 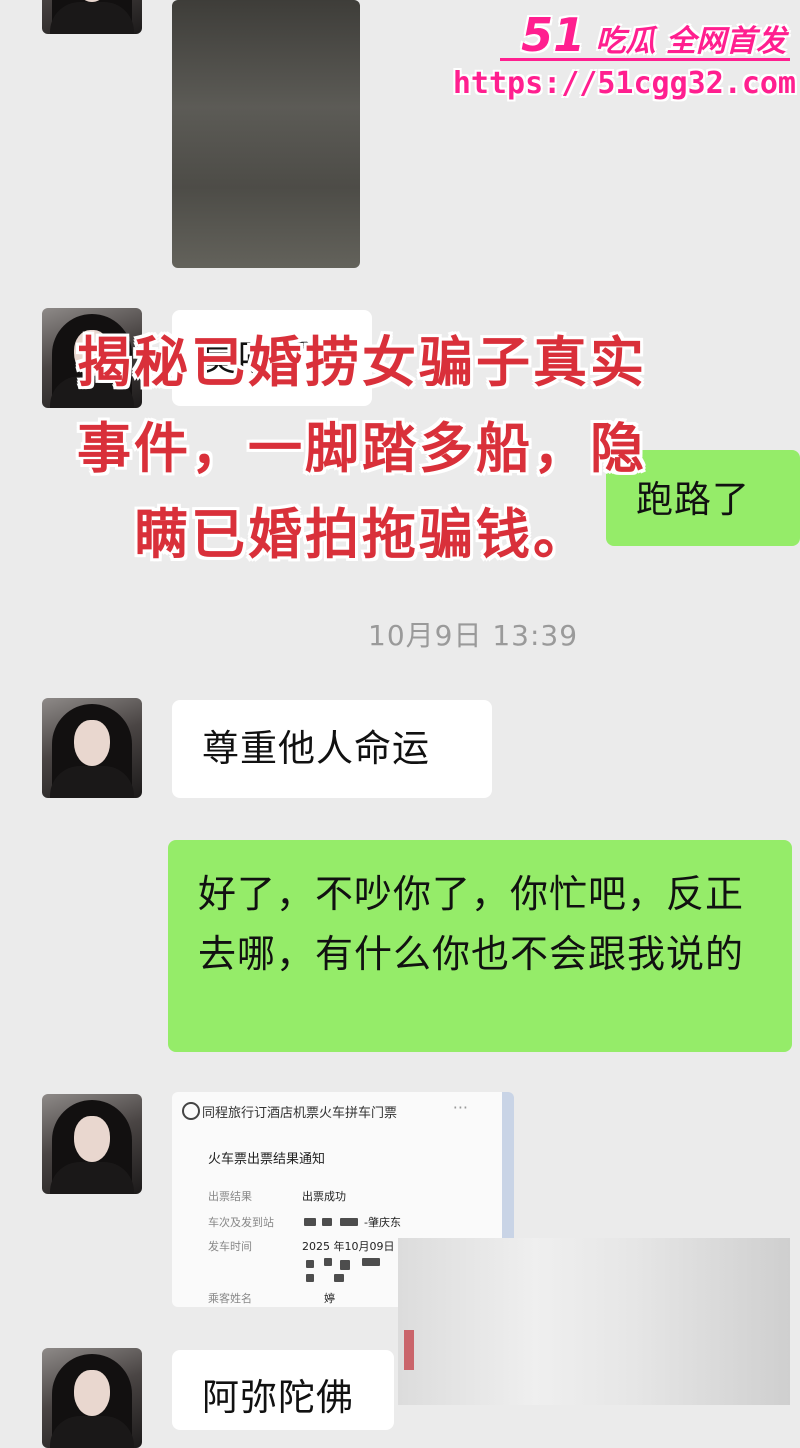 What do you see at coordinates (348, 1246) in the screenshot?
I see `ticket-value: 2025 年10月09日` at bounding box center [348, 1246].